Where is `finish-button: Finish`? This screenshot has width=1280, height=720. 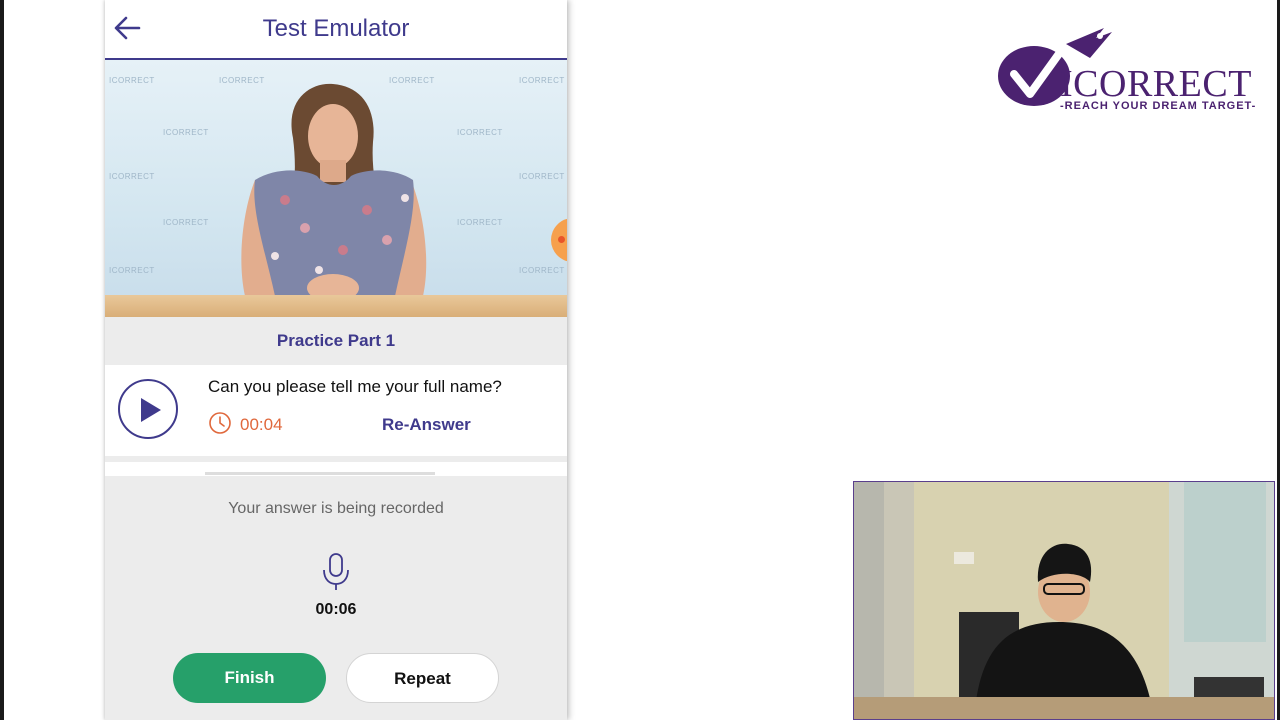 finish-button: Finish is located at coordinates (249, 678).